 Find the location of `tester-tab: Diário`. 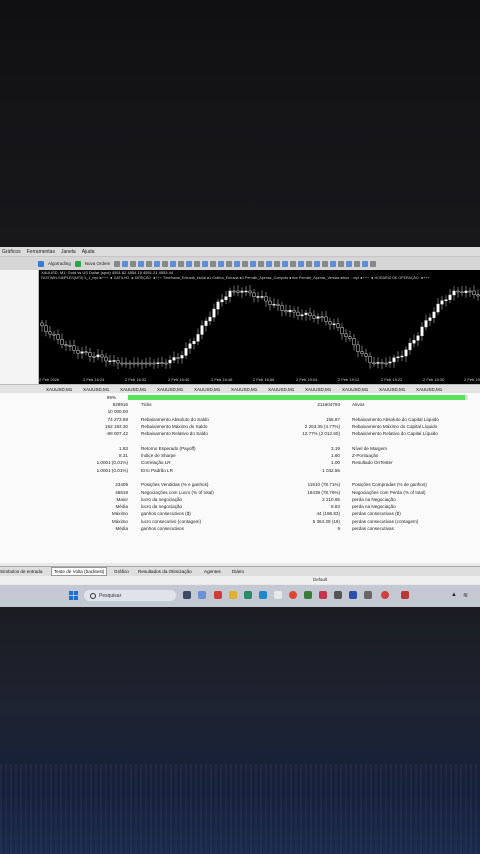

tester-tab: Diário is located at coordinates (238, 571).